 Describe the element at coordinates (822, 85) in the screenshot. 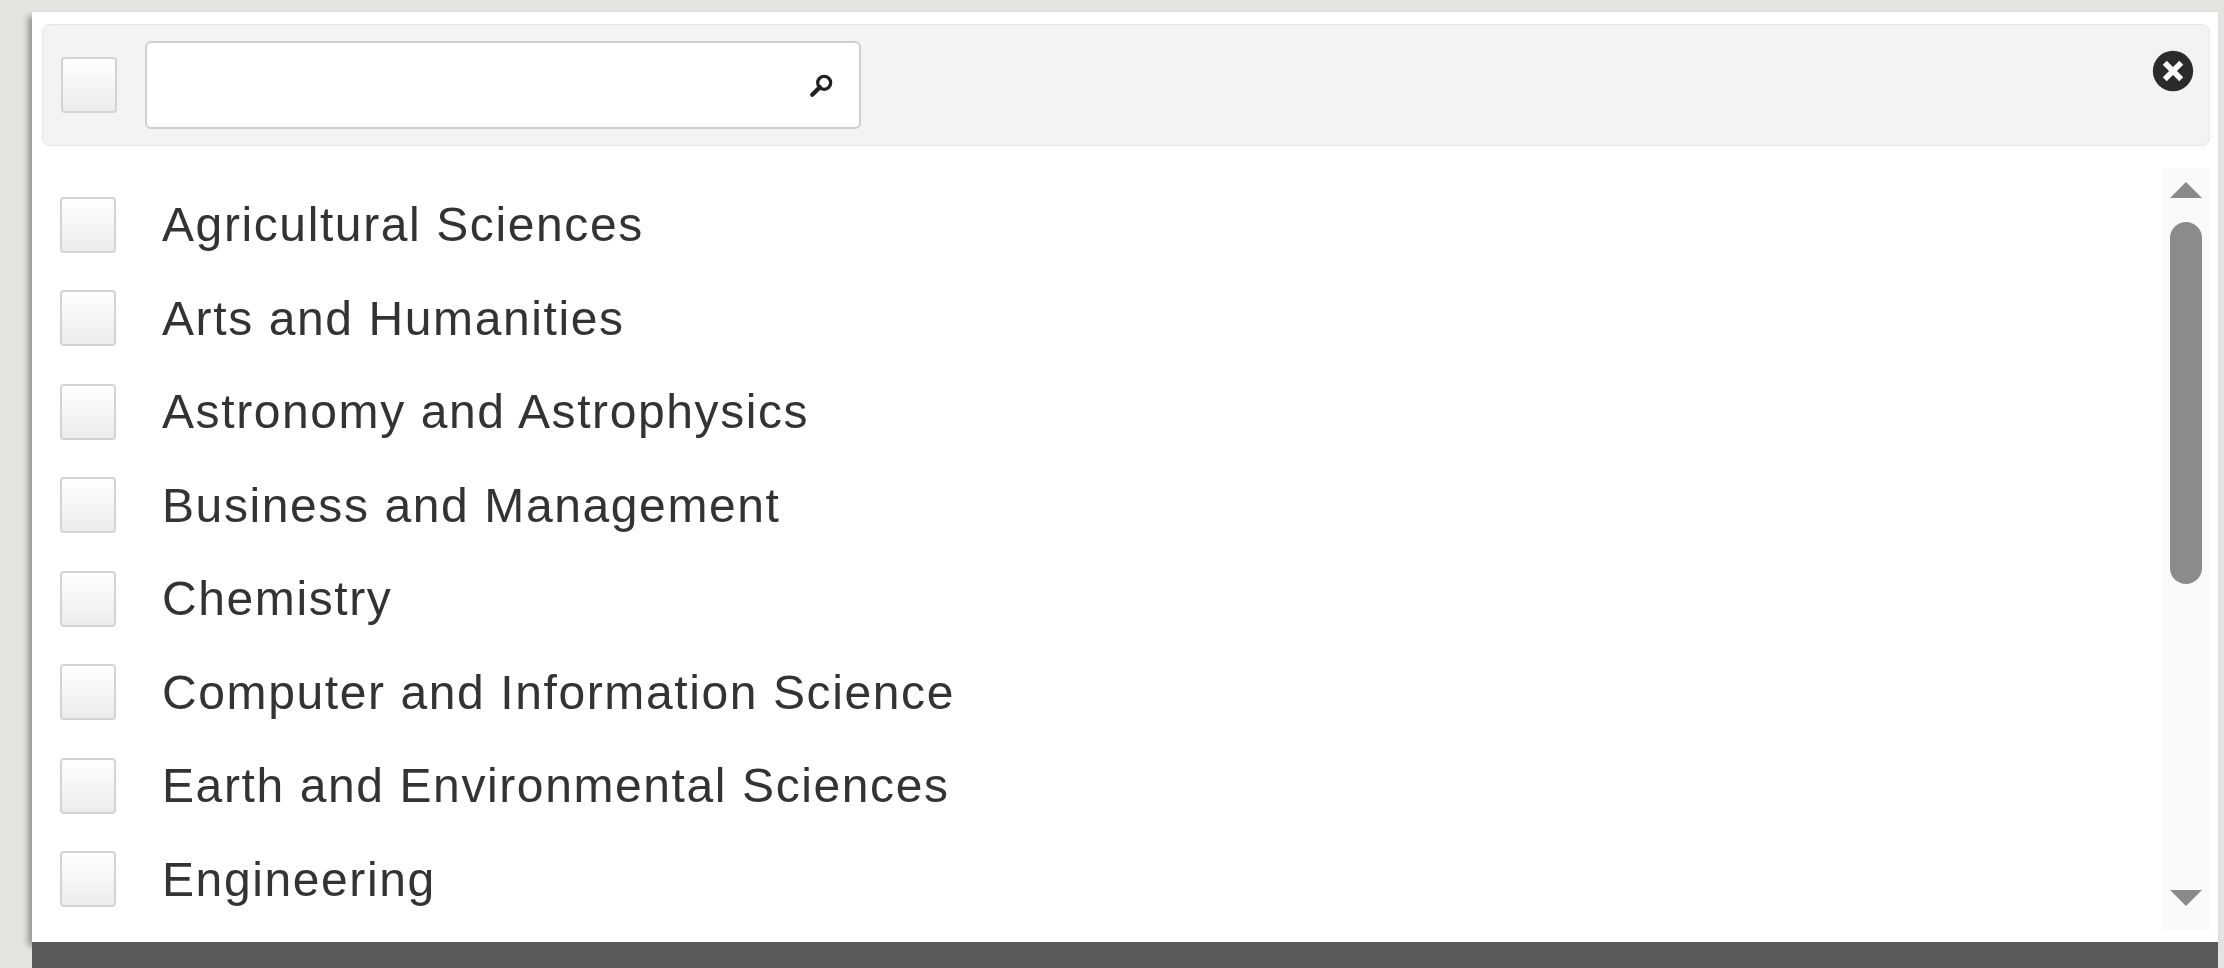

I see `search-icon` at that location.